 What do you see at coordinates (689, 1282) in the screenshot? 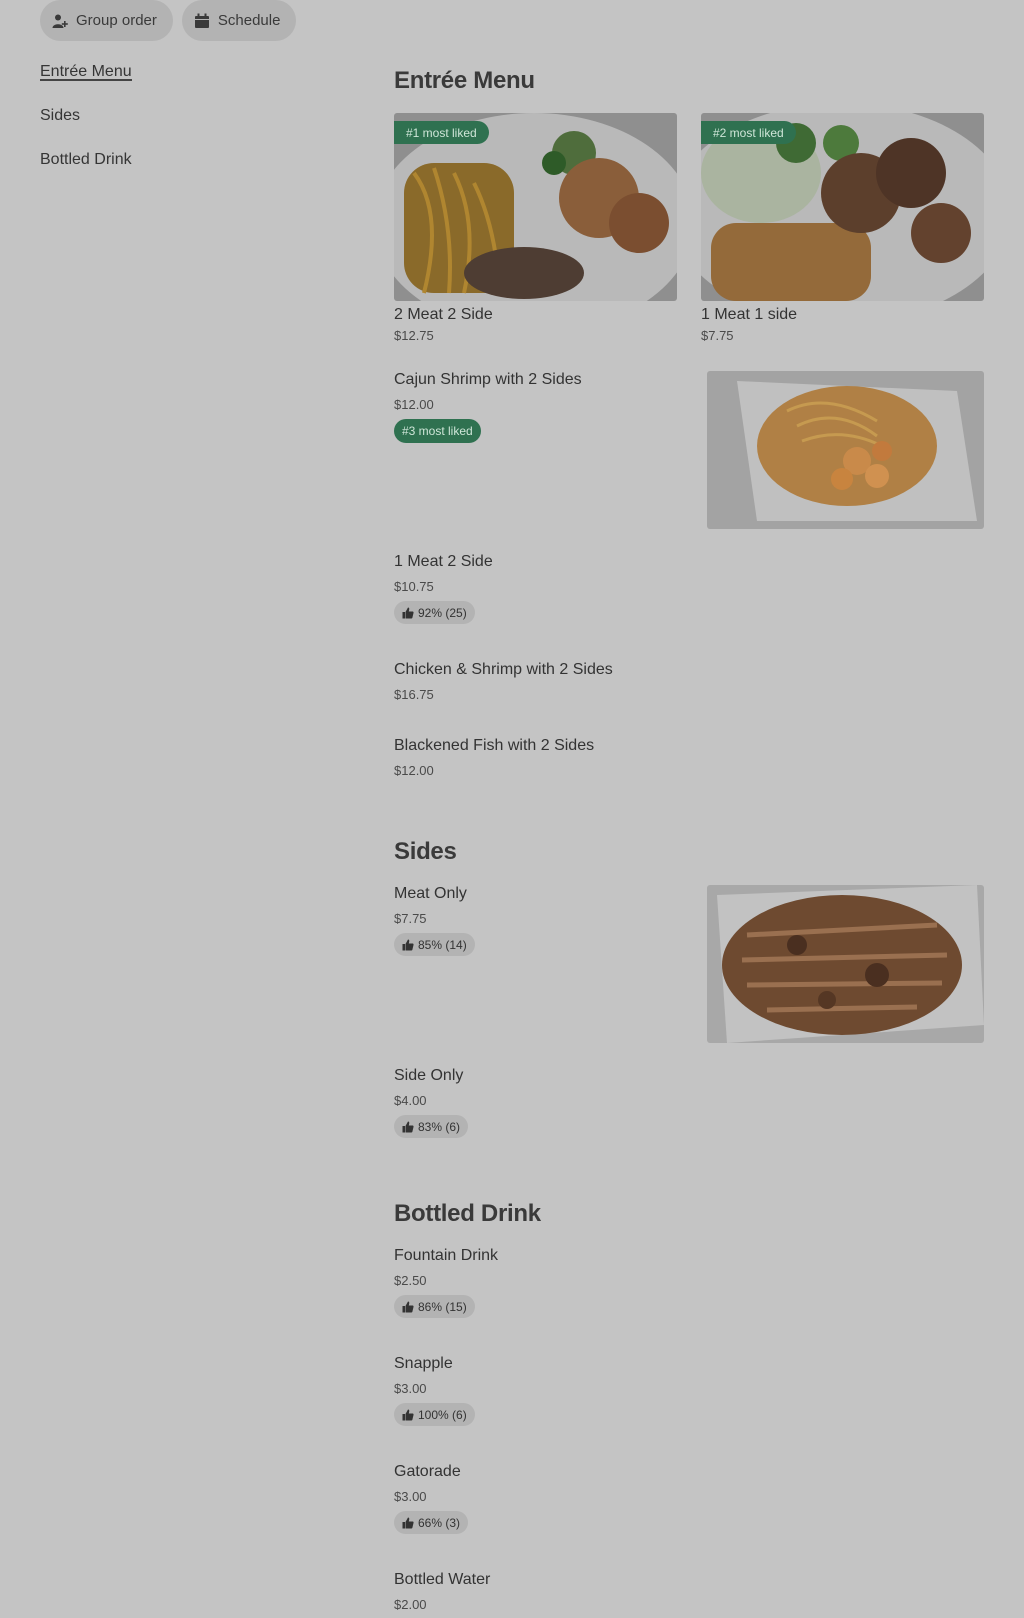
I see `menu-item-row: Fountain Drink $2.50 86% (15)` at bounding box center [689, 1282].